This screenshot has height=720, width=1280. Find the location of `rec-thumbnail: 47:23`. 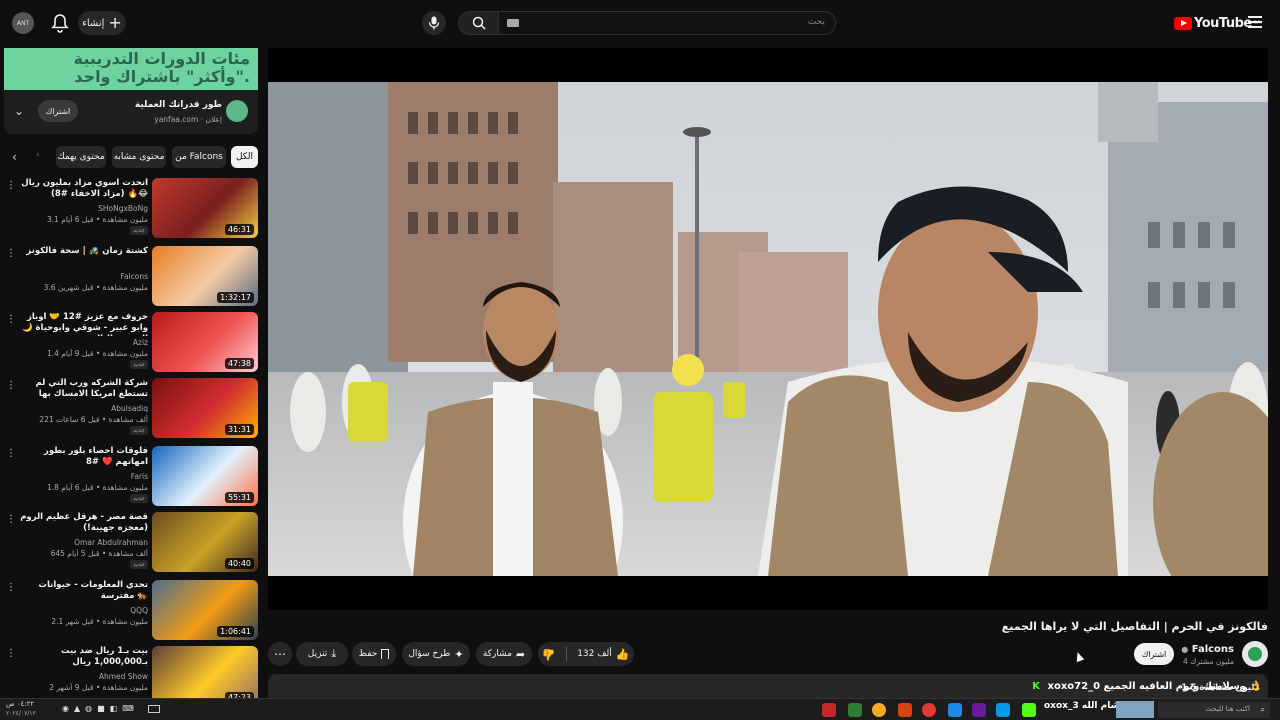

rec-thumbnail: 47:23 is located at coordinates (205, 676).